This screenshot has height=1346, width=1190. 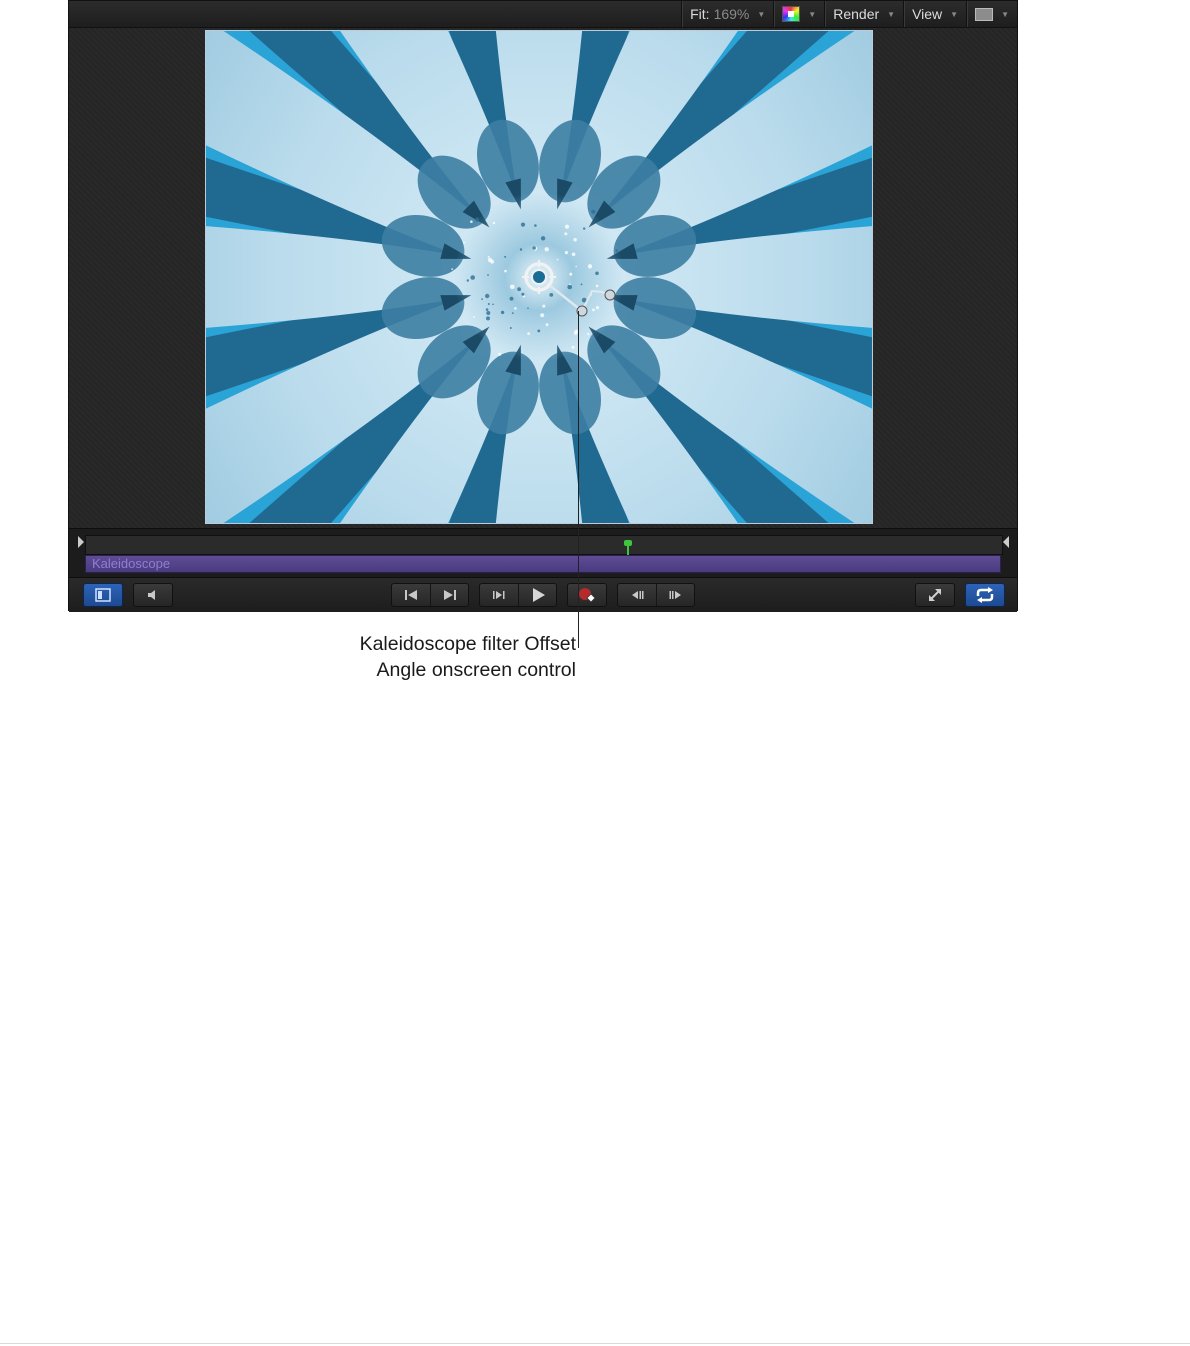 What do you see at coordinates (791, 14) in the screenshot?
I see `color-channels-icon` at bounding box center [791, 14].